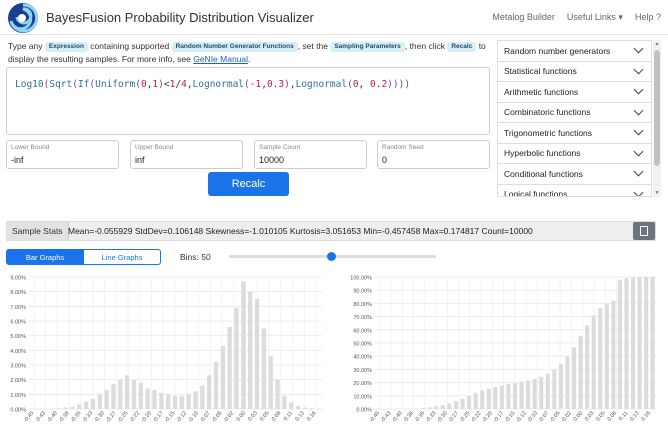 The width and height of the screenshot is (668, 439). Describe the element at coordinates (99, 416) in the screenshot. I see `x-tick-label: -0.30` at that location.